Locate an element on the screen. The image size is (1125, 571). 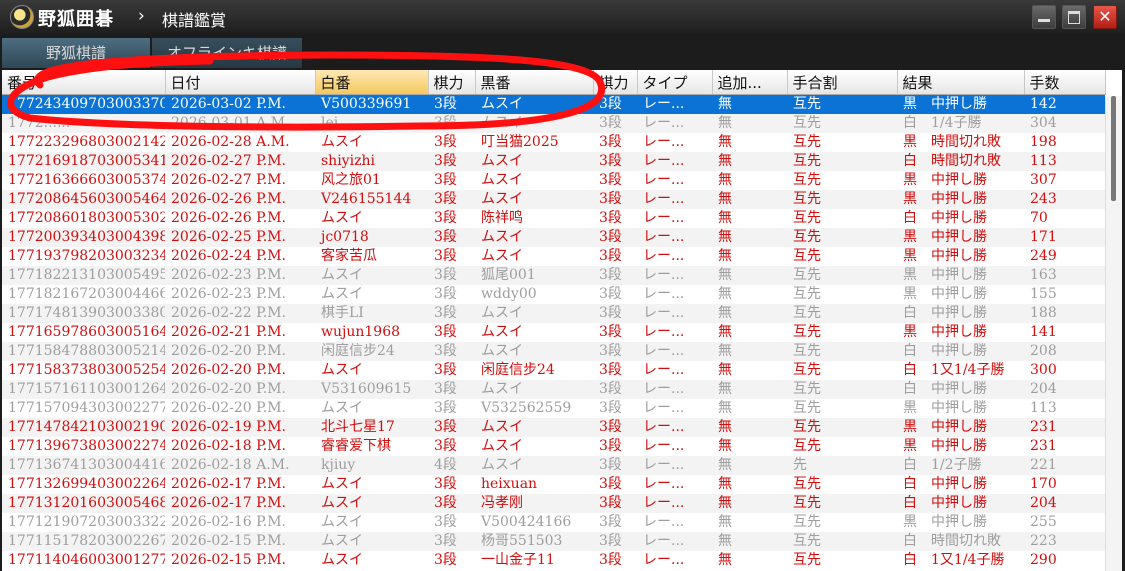
handicap-cell: 先 is located at coordinates (800, 465).